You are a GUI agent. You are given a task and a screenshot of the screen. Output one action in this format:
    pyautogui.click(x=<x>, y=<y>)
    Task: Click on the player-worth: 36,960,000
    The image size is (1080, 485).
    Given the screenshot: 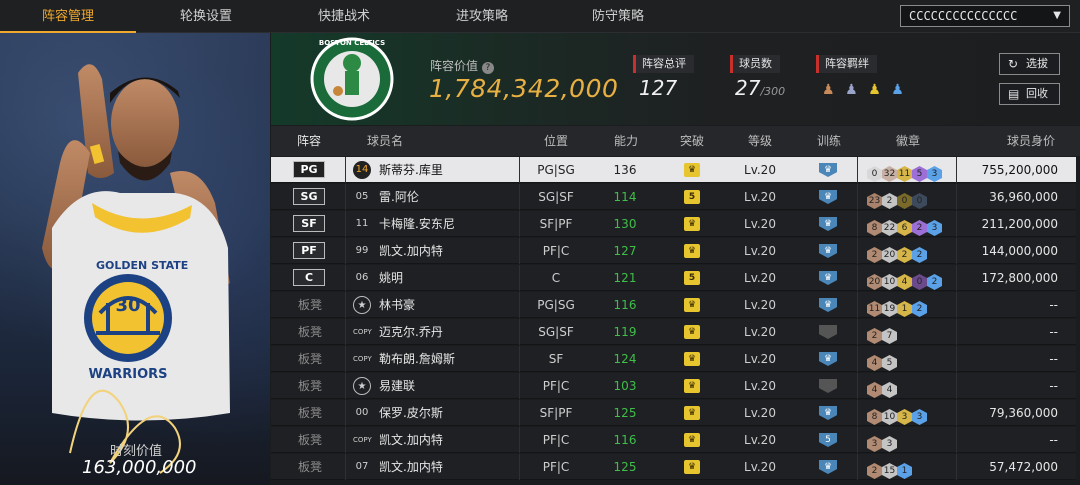 What is the action you would take?
    pyautogui.click(x=1023, y=197)
    